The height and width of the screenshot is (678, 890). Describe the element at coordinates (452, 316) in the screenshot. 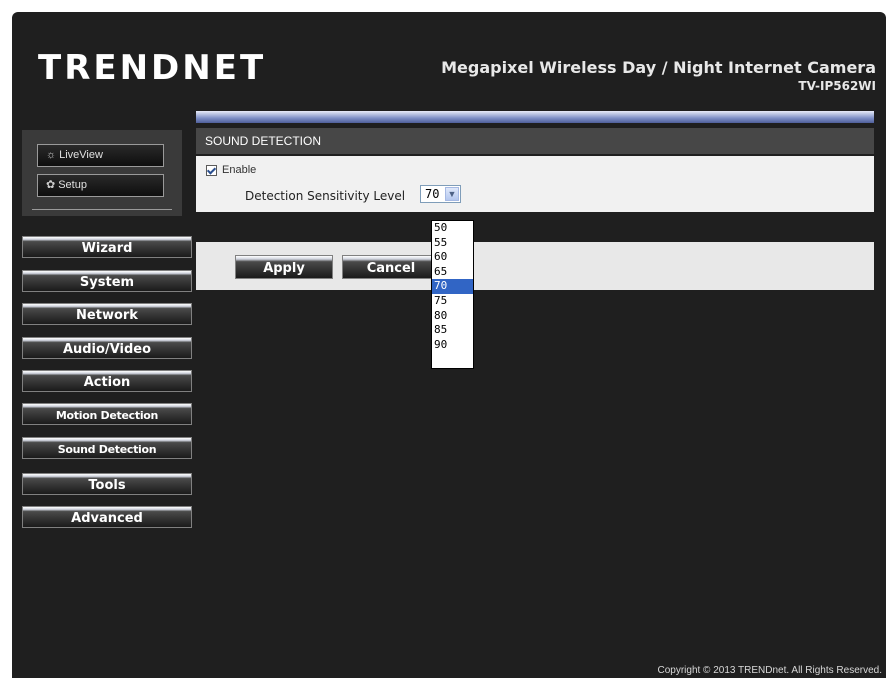

I see `sensitivity-option: 80` at that location.